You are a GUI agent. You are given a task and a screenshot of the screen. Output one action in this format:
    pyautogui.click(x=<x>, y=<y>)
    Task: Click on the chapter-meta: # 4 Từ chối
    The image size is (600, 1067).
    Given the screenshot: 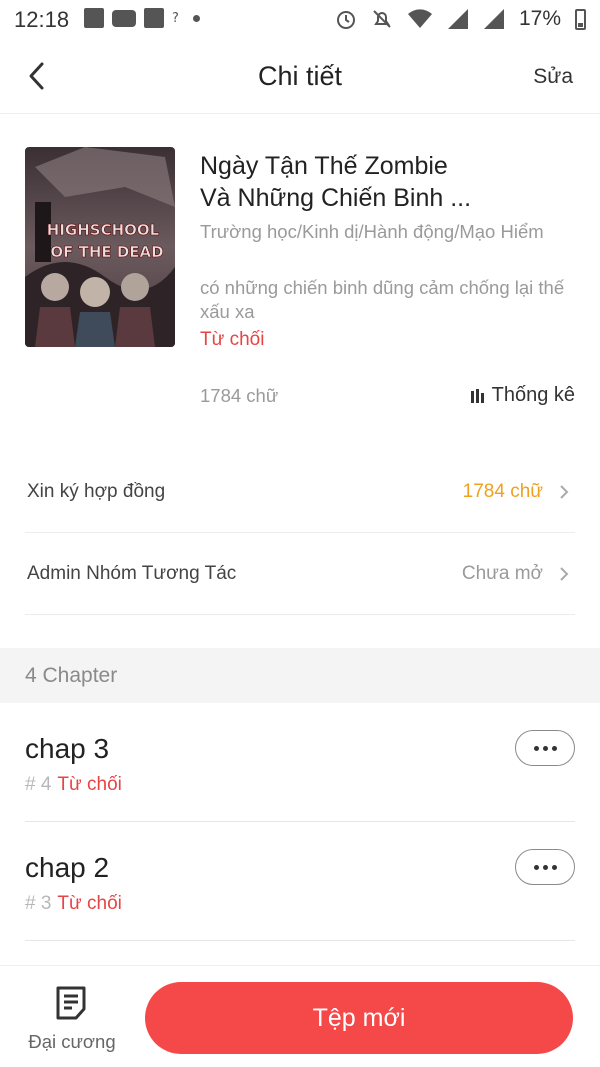 What is the action you would take?
    pyautogui.click(x=73, y=785)
    